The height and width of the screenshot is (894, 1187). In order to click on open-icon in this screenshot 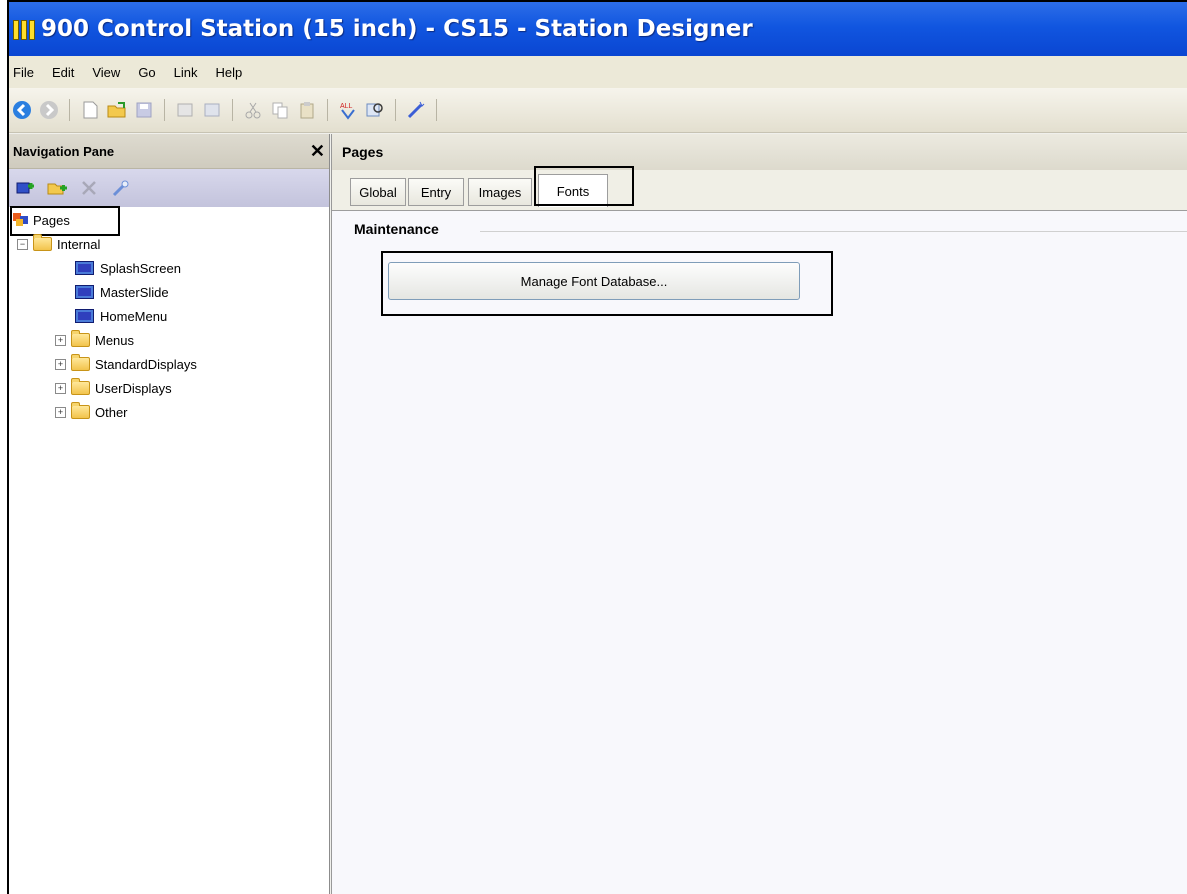, I will do `click(117, 110)`.